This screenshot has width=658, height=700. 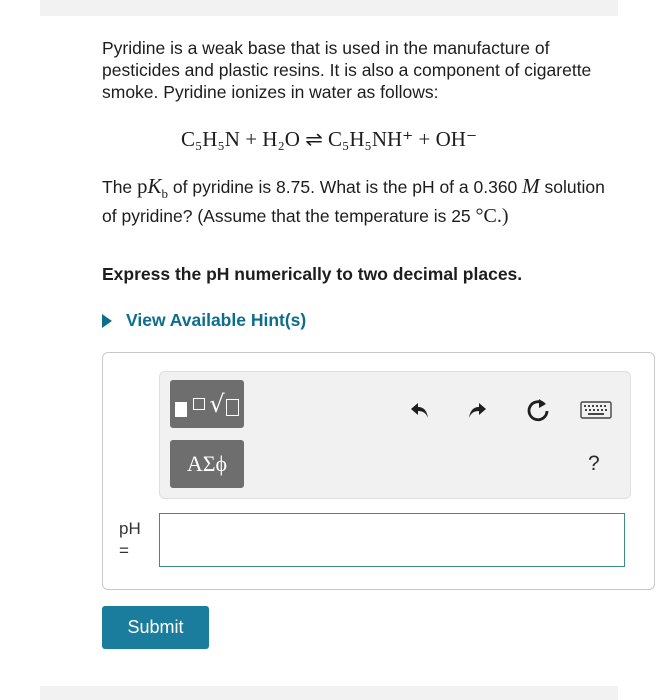 What do you see at coordinates (594, 464) in the screenshot?
I see `help-button: ?` at bounding box center [594, 464].